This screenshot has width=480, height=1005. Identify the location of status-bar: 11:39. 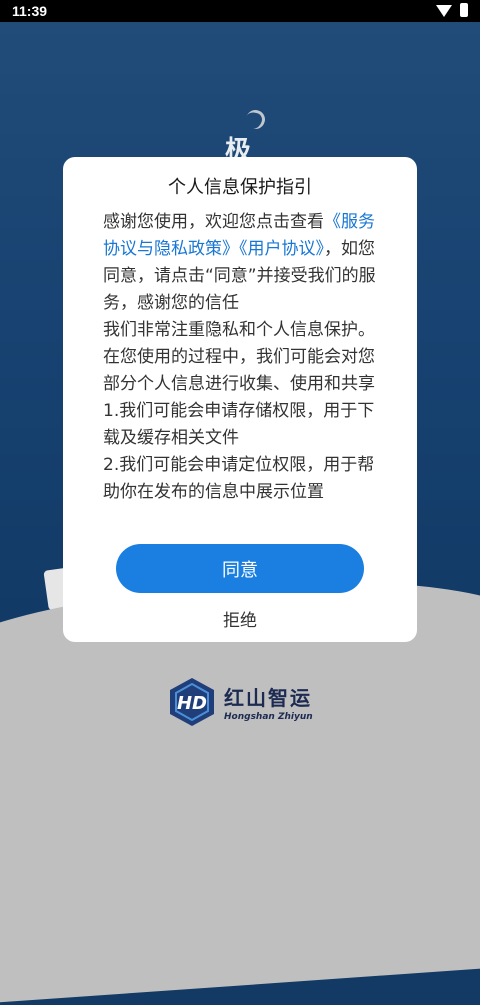
(240, 11).